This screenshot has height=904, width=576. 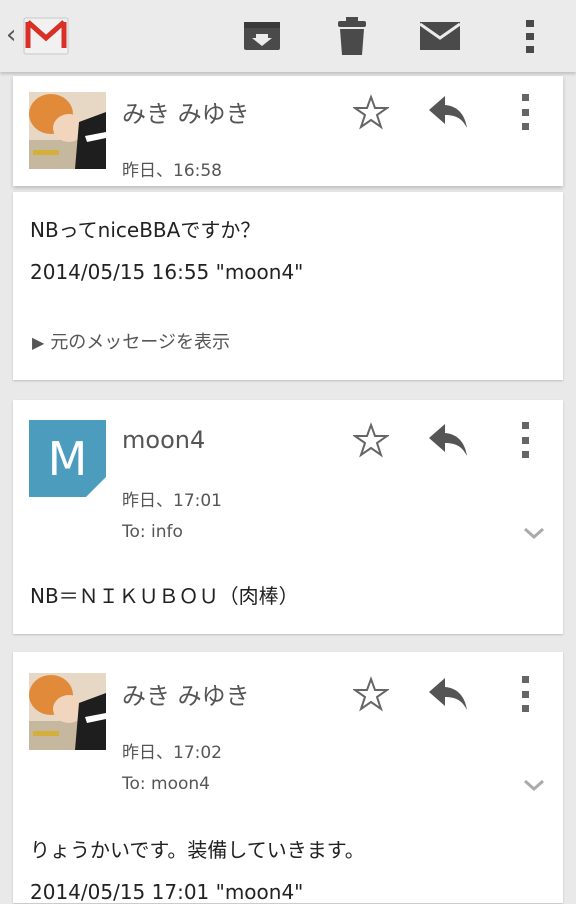 I want to click on message-header-1: みき みゆき 昨日、16:58, so click(x=288, y=131).